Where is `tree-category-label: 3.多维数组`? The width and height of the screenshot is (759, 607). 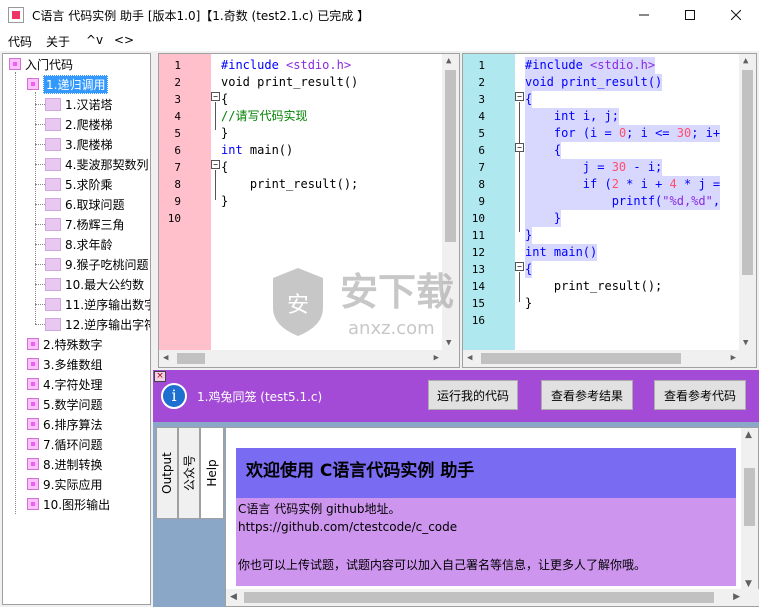 tree-category-label: 3.多维数组 is located at coordinates (73, 364).